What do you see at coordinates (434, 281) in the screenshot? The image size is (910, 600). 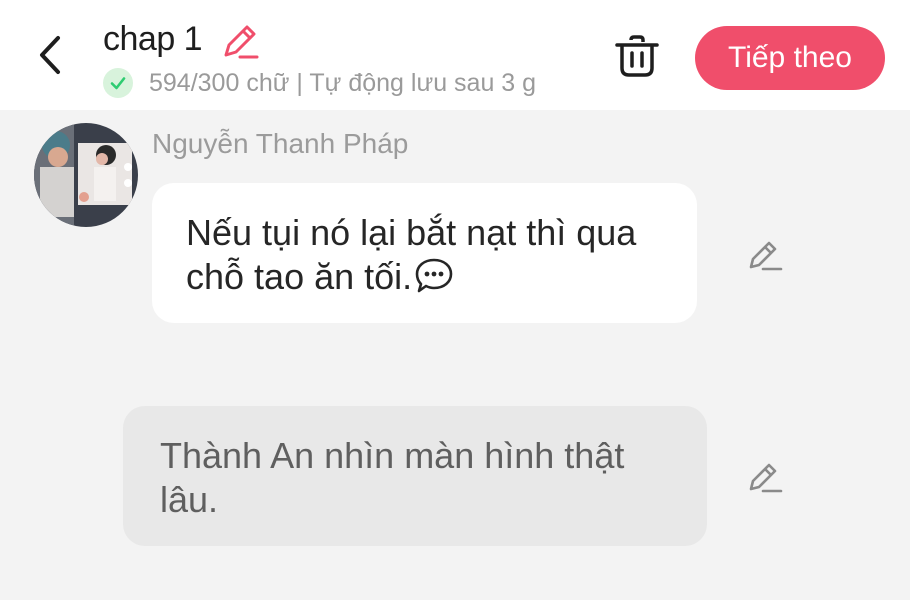 I see `speech-bubble-icon` at bounding box center [434, 281].